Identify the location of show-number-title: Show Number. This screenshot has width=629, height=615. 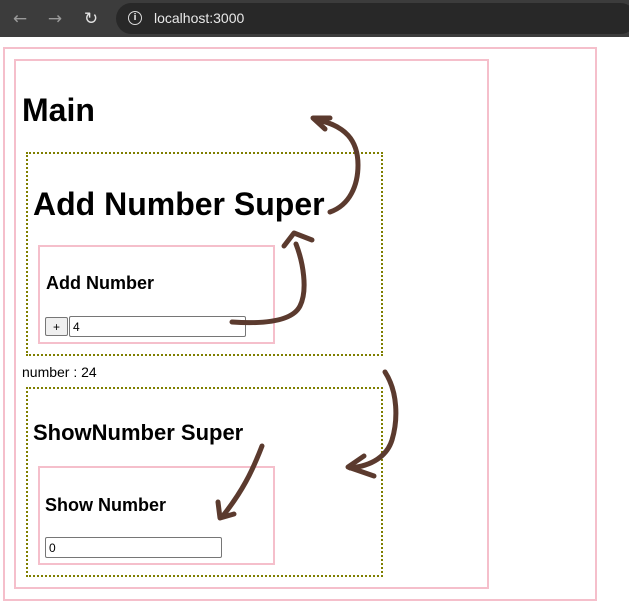
(106, 505).